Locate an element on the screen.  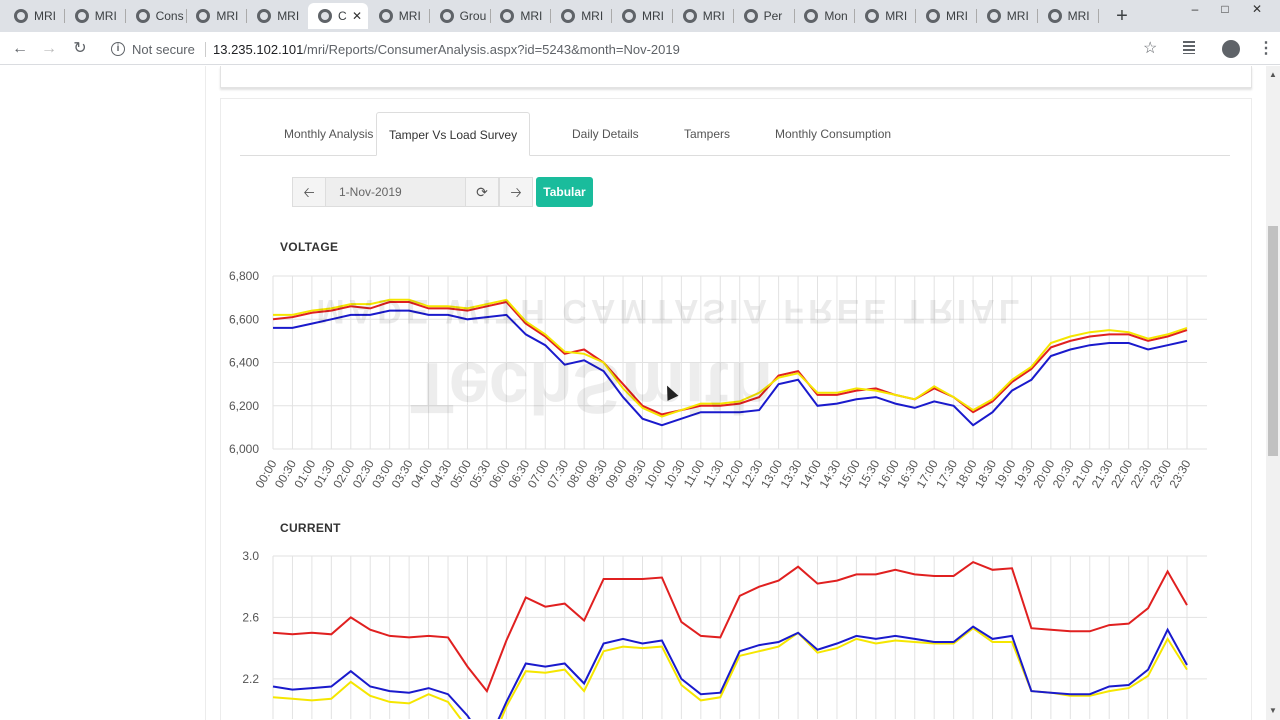
browser-menu-icon: ⋮ is located at coordinates (1266, 48).